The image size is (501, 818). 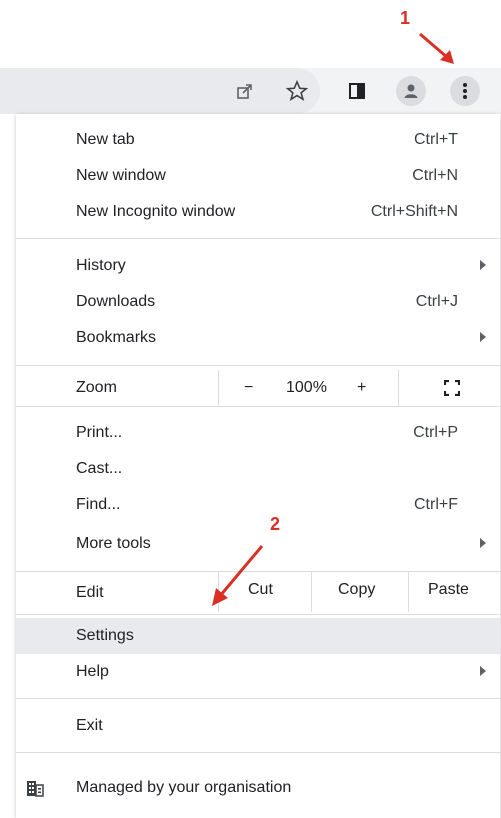 I want to click on menu-item-new-window: New window Ctrl+N, so click(x=258, y=176).